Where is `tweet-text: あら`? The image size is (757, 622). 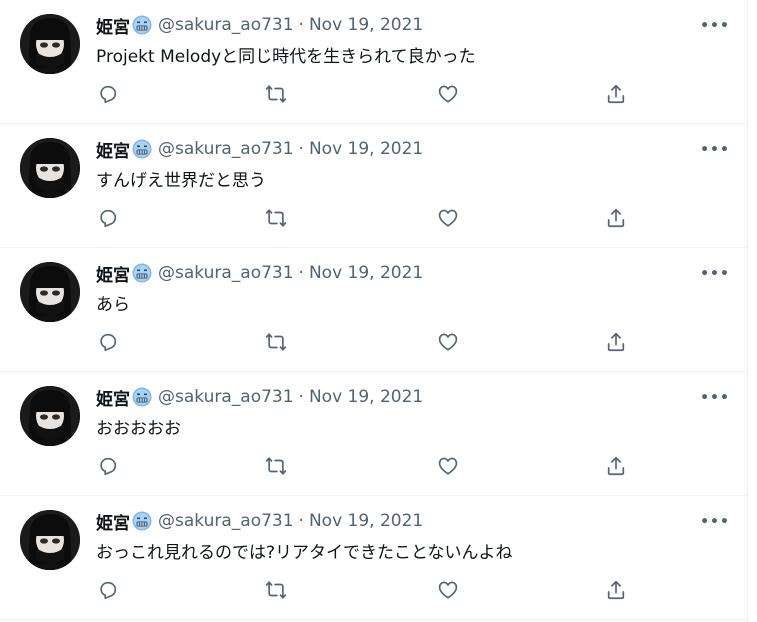 tweet-text: あら is located at coordinates (113, 305).